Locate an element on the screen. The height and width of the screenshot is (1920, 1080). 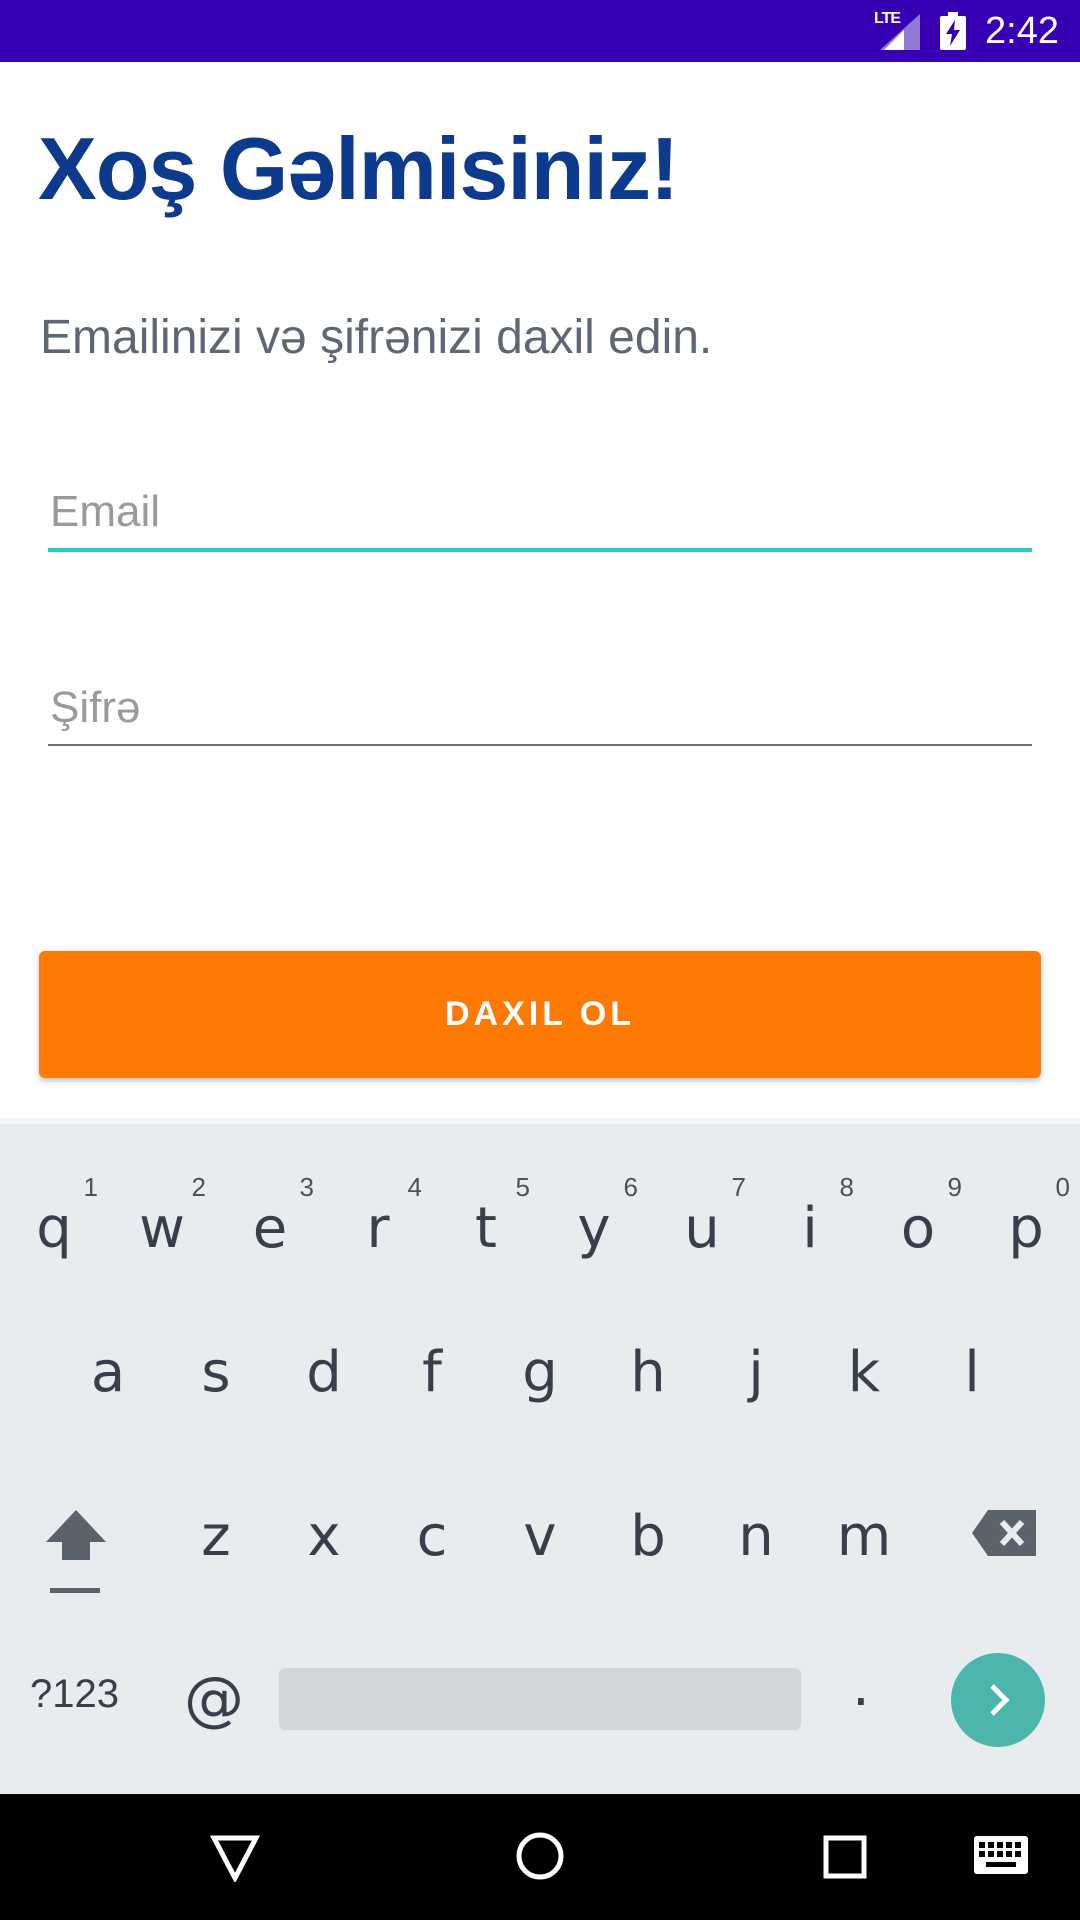
email-field is located at coordinates (540, 512).